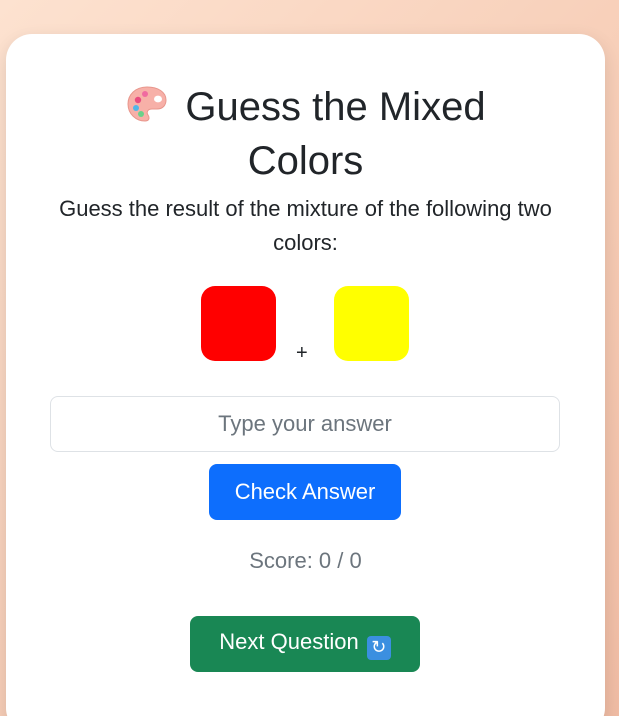  I want to click on answer-input, so click(305, 424).